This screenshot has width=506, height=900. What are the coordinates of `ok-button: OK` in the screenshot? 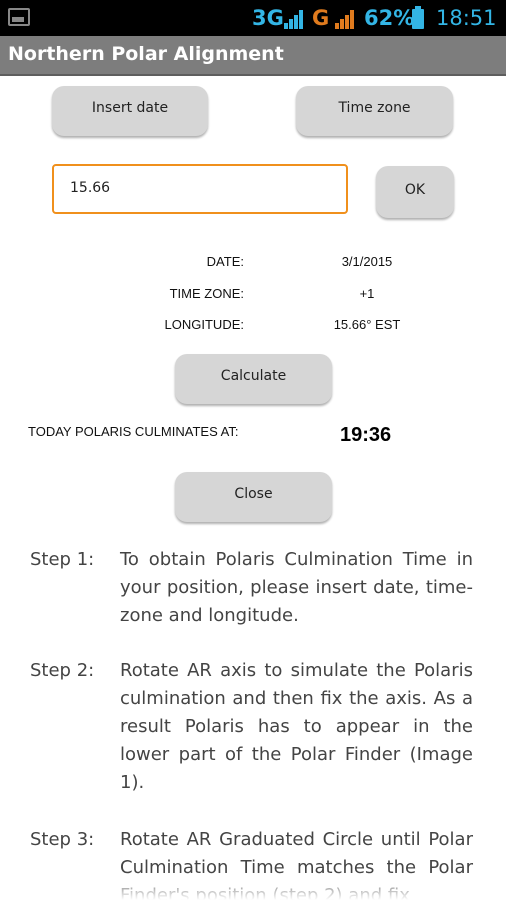 It's located at (415, 192).